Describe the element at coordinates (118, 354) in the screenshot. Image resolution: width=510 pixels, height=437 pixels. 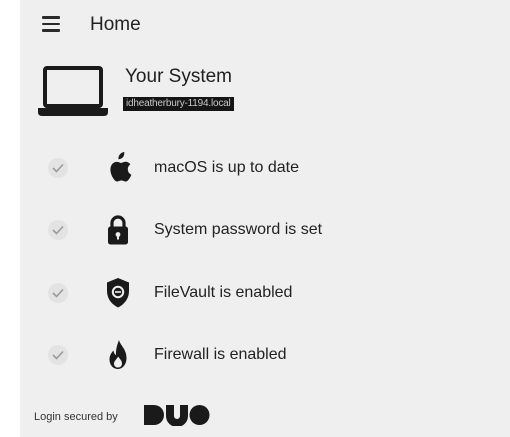
I see `flame-icon` at that location.